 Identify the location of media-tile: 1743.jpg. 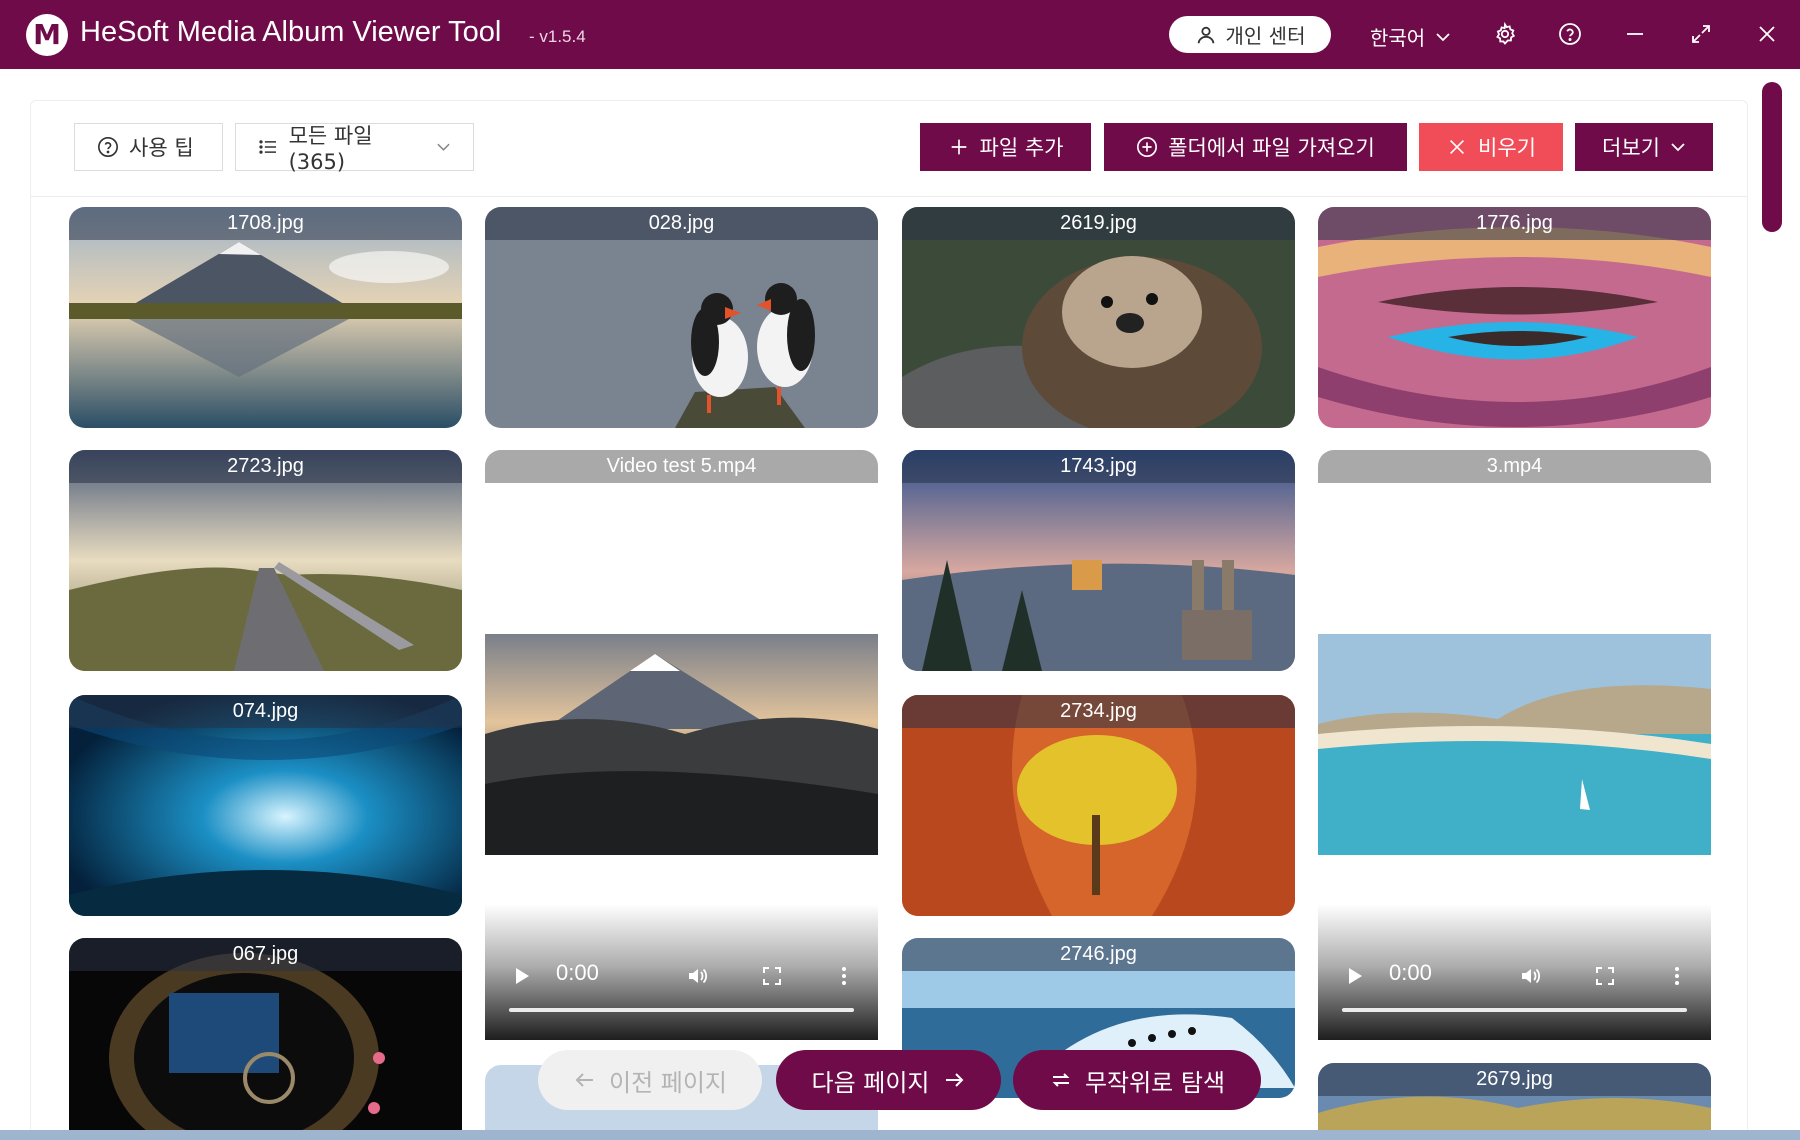
(1098, 560).